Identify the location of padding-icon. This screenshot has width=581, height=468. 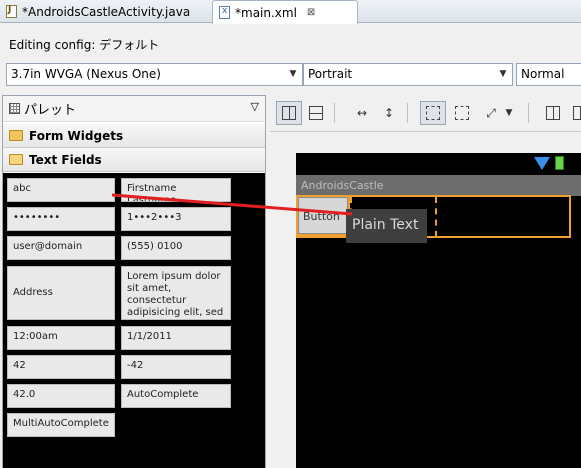
(462, 113).